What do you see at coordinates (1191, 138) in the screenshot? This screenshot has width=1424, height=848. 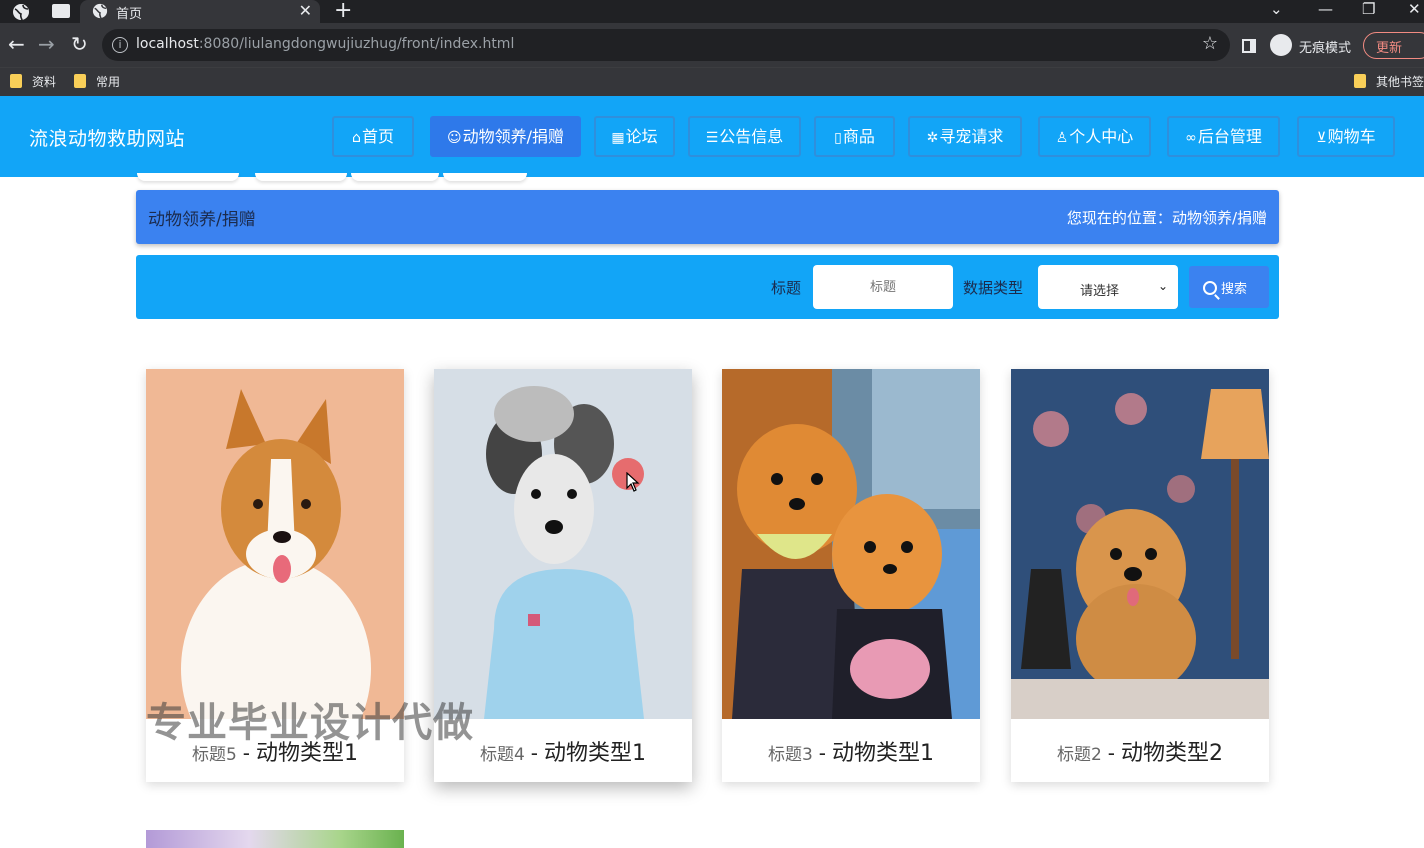 I see `link-icon: ∞` at bounding box center [1191, 138].